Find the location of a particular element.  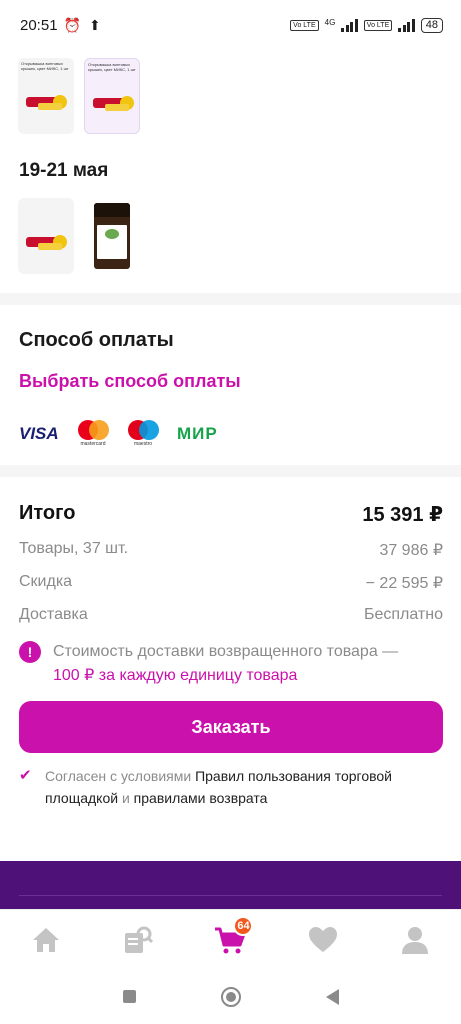

system-nav-bar is located at coordinates (230, 996).